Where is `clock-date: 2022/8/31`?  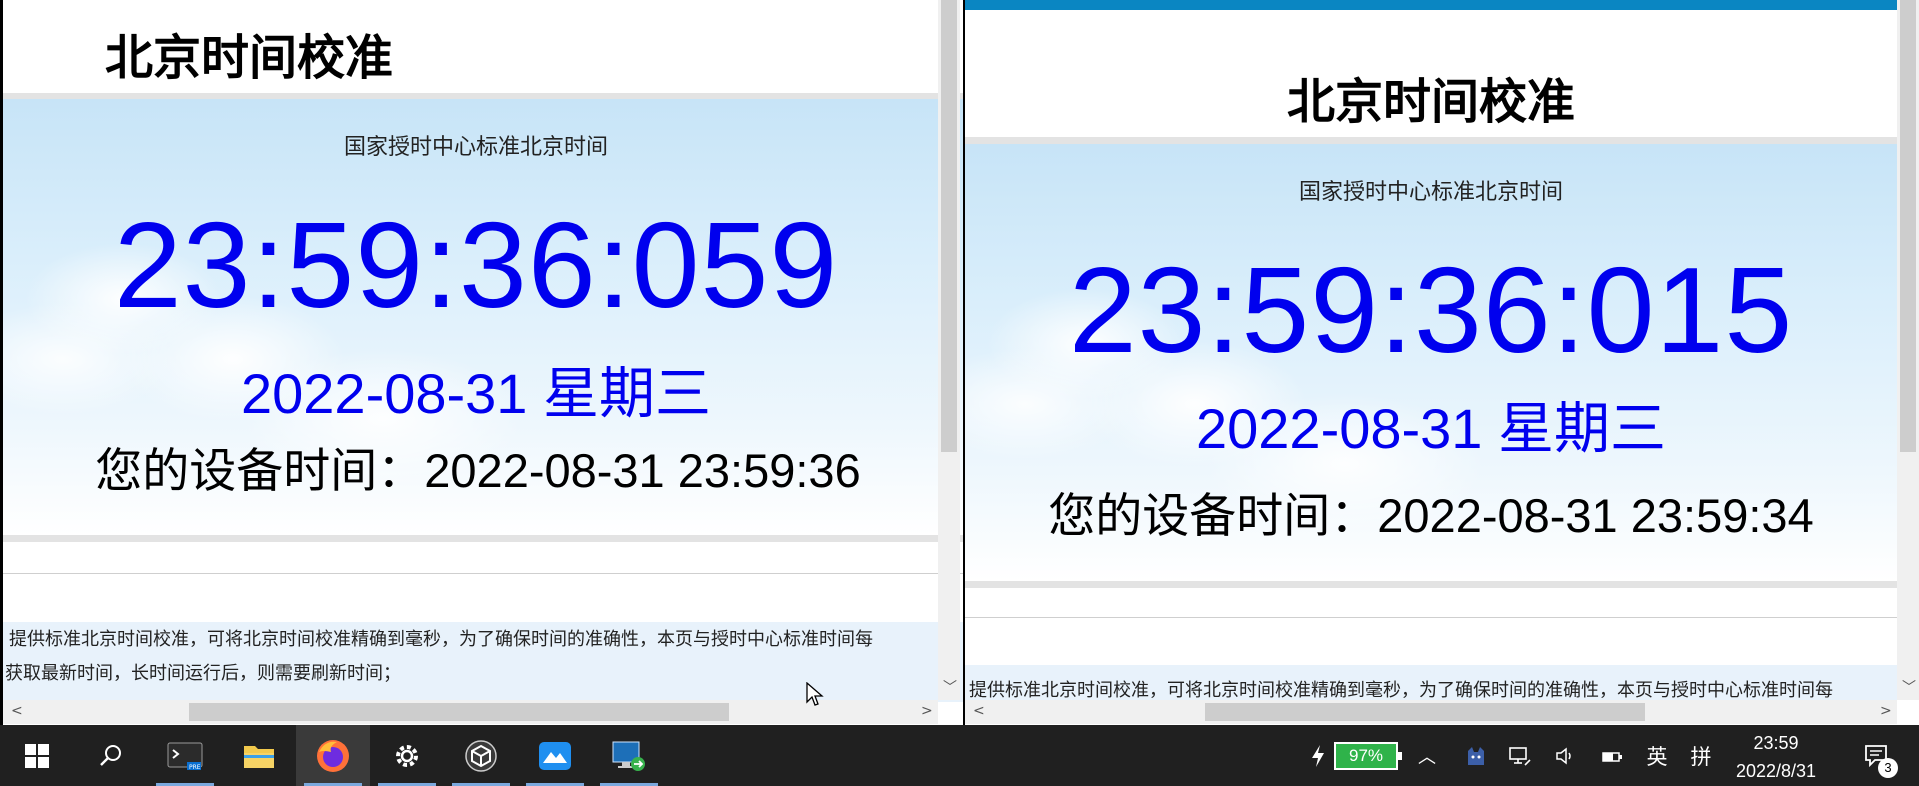
clock-date: 2022/8/31 is located at coordinates (1776, 771).